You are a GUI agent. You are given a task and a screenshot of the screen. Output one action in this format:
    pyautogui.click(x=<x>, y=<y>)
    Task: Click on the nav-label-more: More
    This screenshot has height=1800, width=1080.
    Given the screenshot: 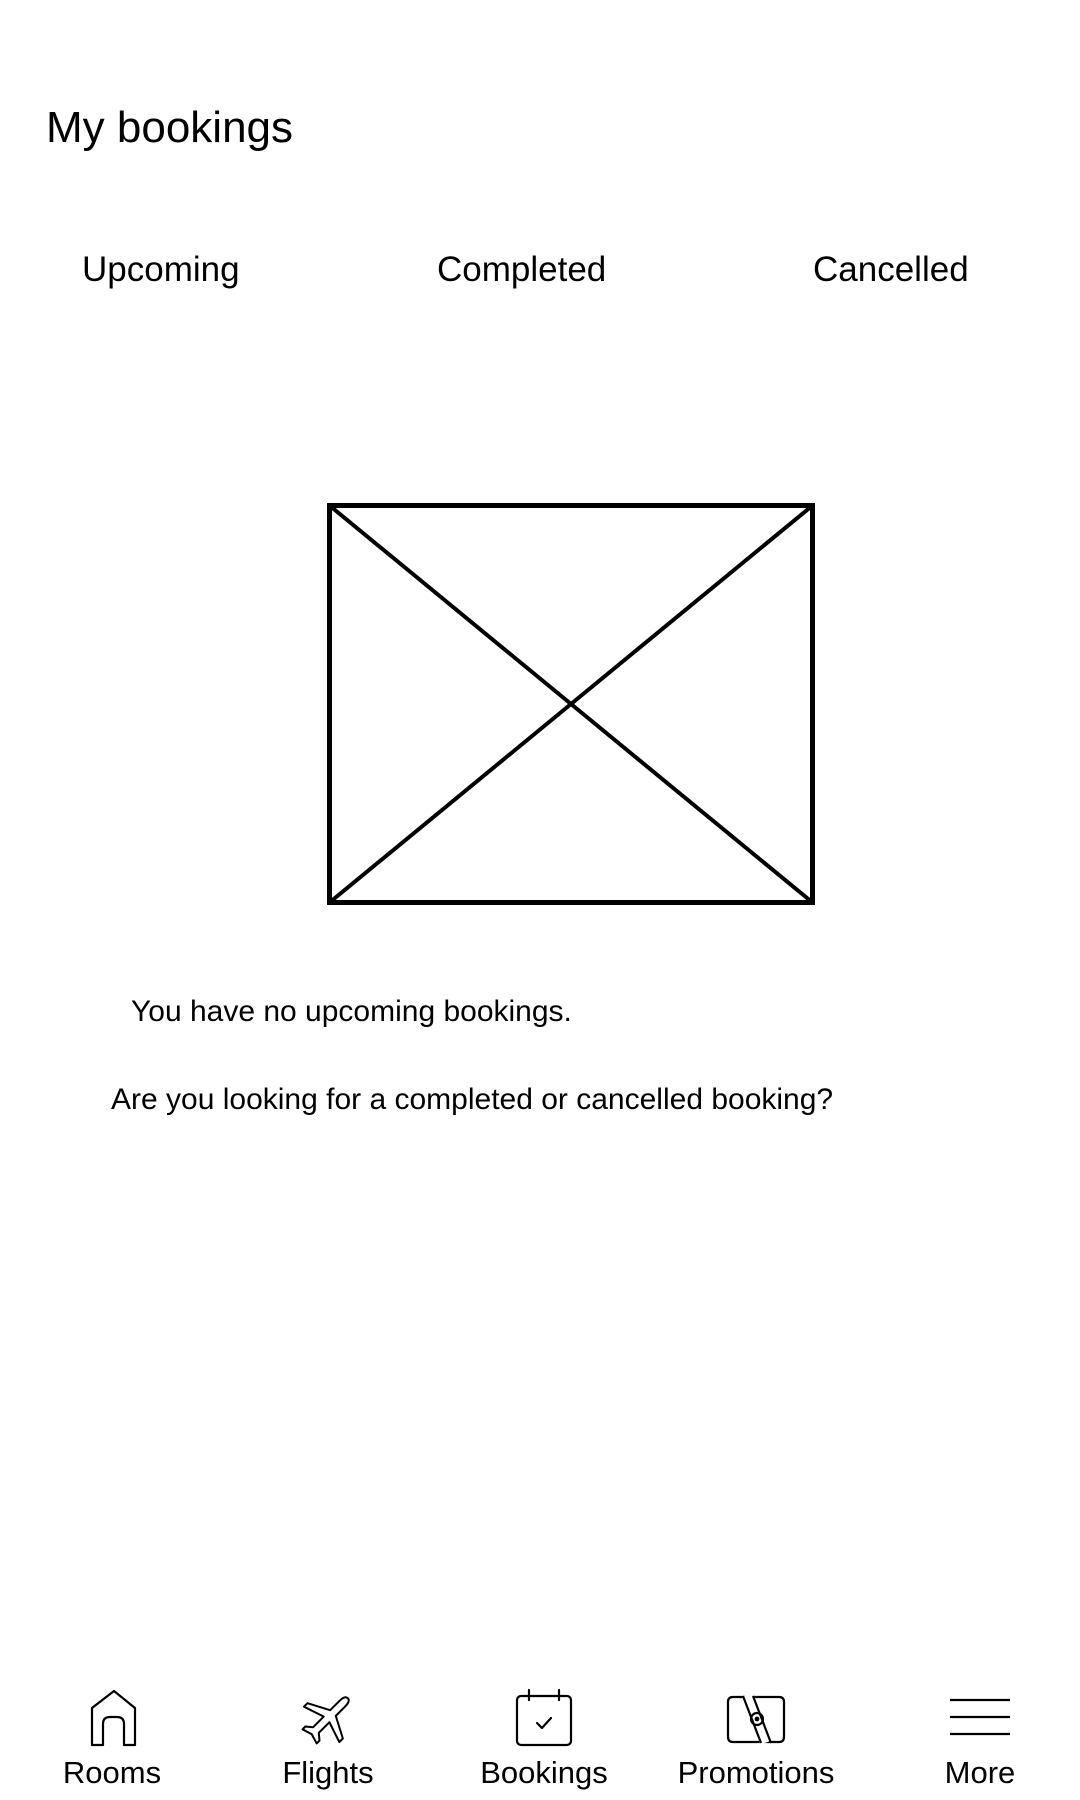 What is the action you would take?
    pyautogui.click(x=980, y=1772)
    